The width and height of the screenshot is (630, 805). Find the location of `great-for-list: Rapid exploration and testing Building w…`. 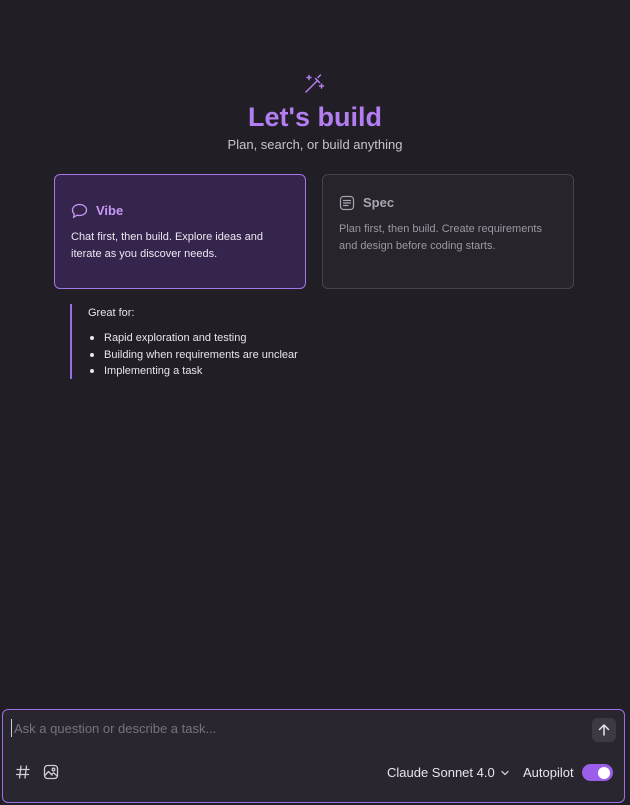

great-for-list: Rapid exploration and testing Building w… is located at coordinates (193, 355).